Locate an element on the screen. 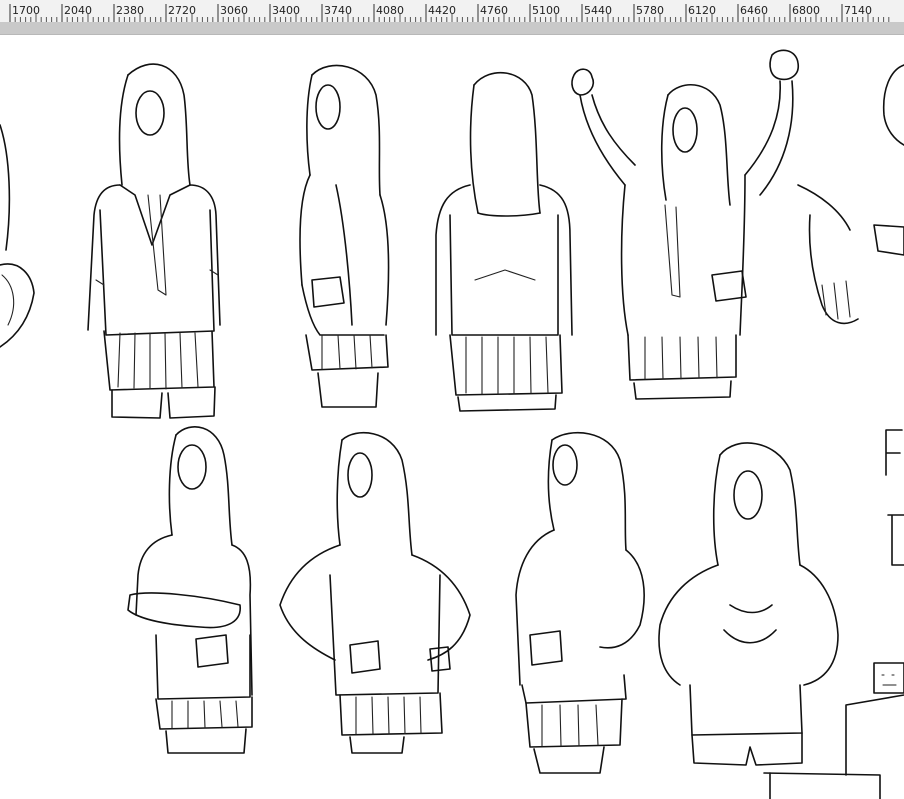  partial-figure-right-edge is located at coordinates (833, 431).